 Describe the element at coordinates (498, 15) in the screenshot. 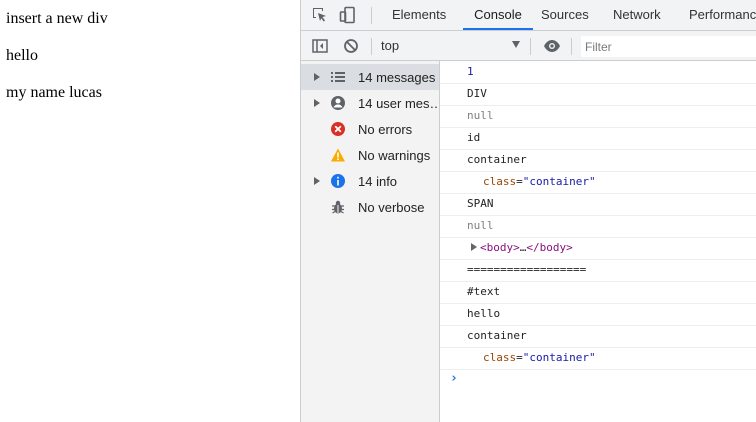

I see `tab-console: Console` at that location.